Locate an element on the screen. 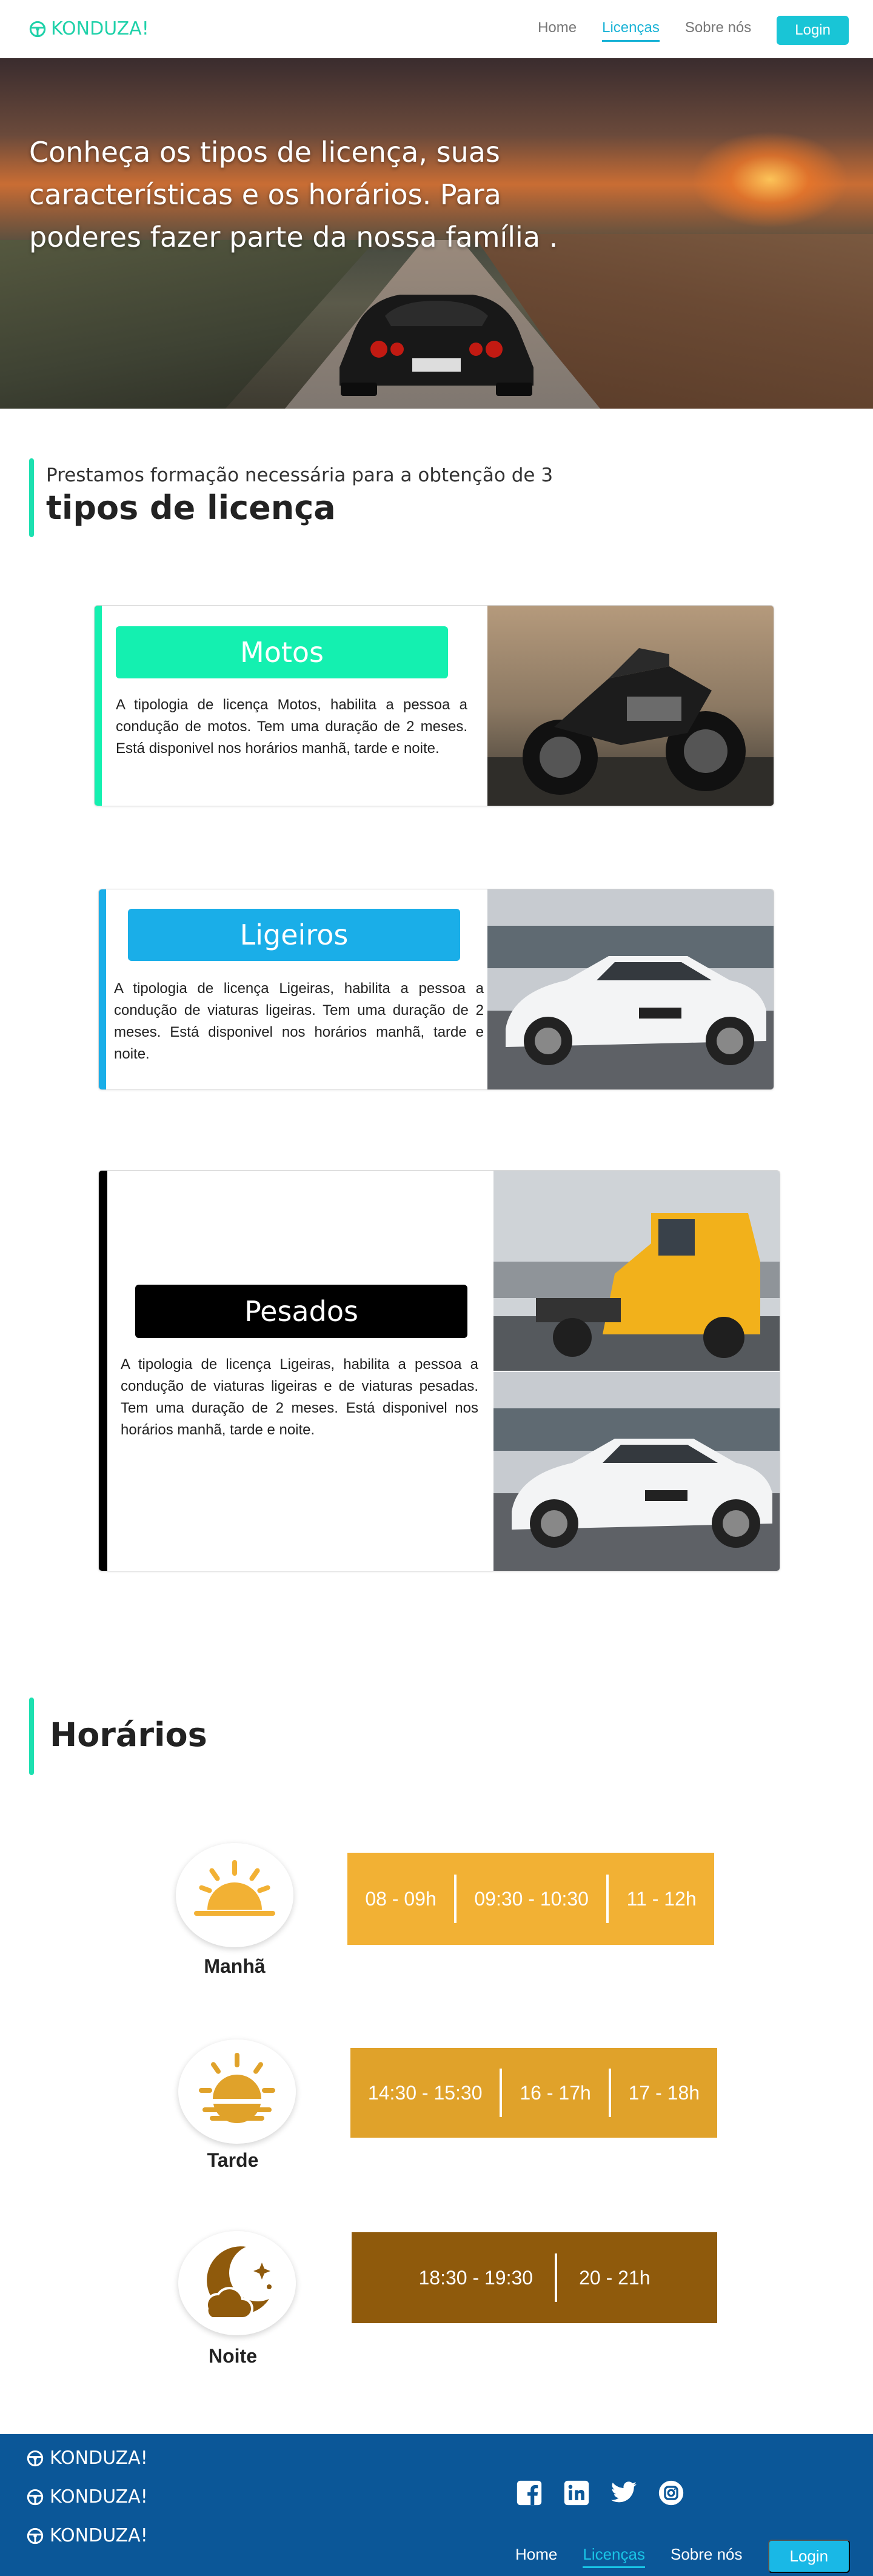  slot-manha-2: 09:30 - 10:30 is located at coordinates (531, 1899).